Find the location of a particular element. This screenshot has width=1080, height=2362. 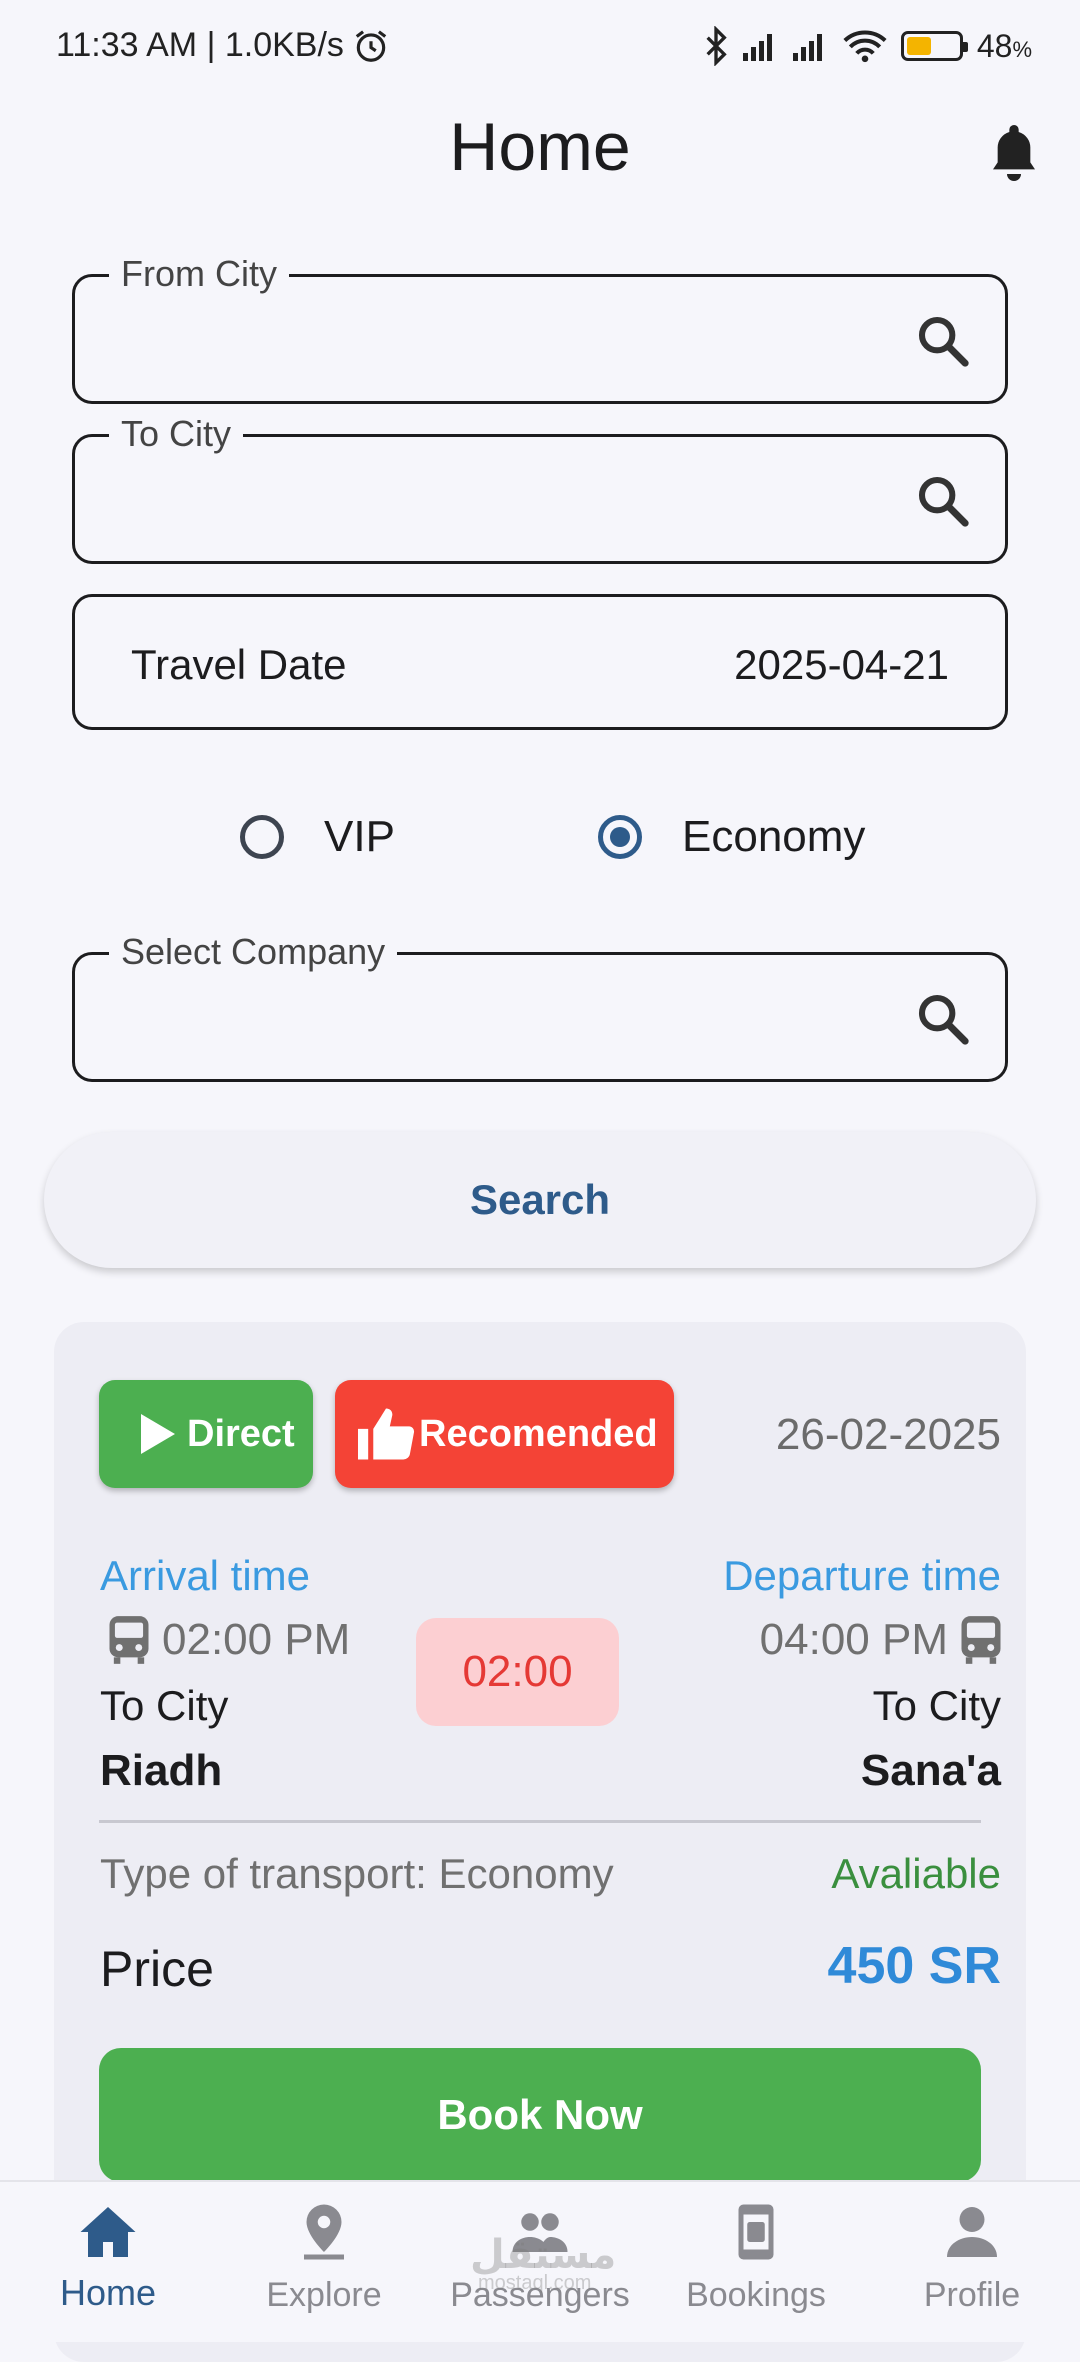

radio-vip-label: VIP is located at coordinates (359, 836).